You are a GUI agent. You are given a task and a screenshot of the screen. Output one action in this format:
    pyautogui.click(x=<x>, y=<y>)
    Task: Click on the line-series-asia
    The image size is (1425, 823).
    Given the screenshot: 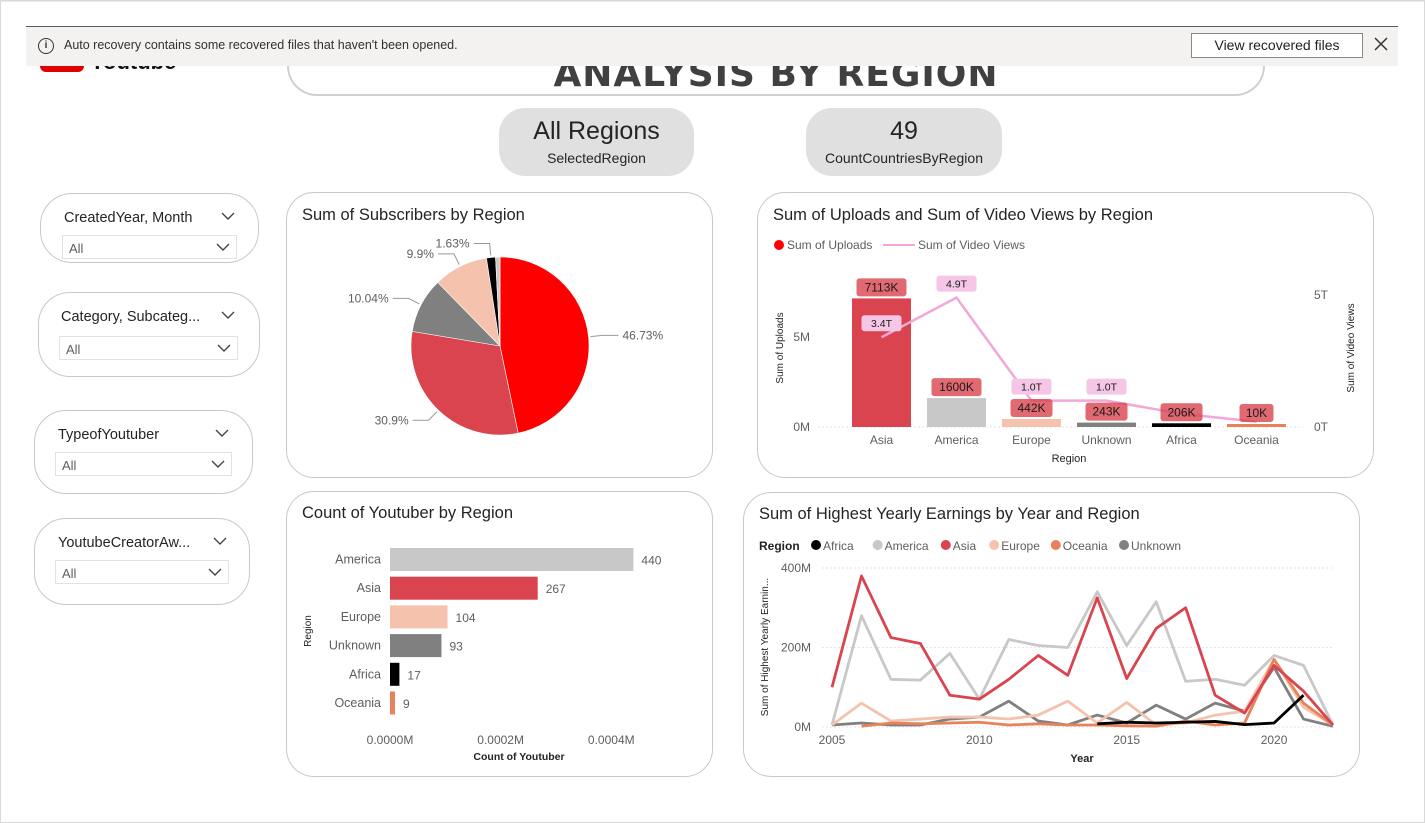 What is the action you would take?
    pyautogui.click(x=1082, y=650)
    